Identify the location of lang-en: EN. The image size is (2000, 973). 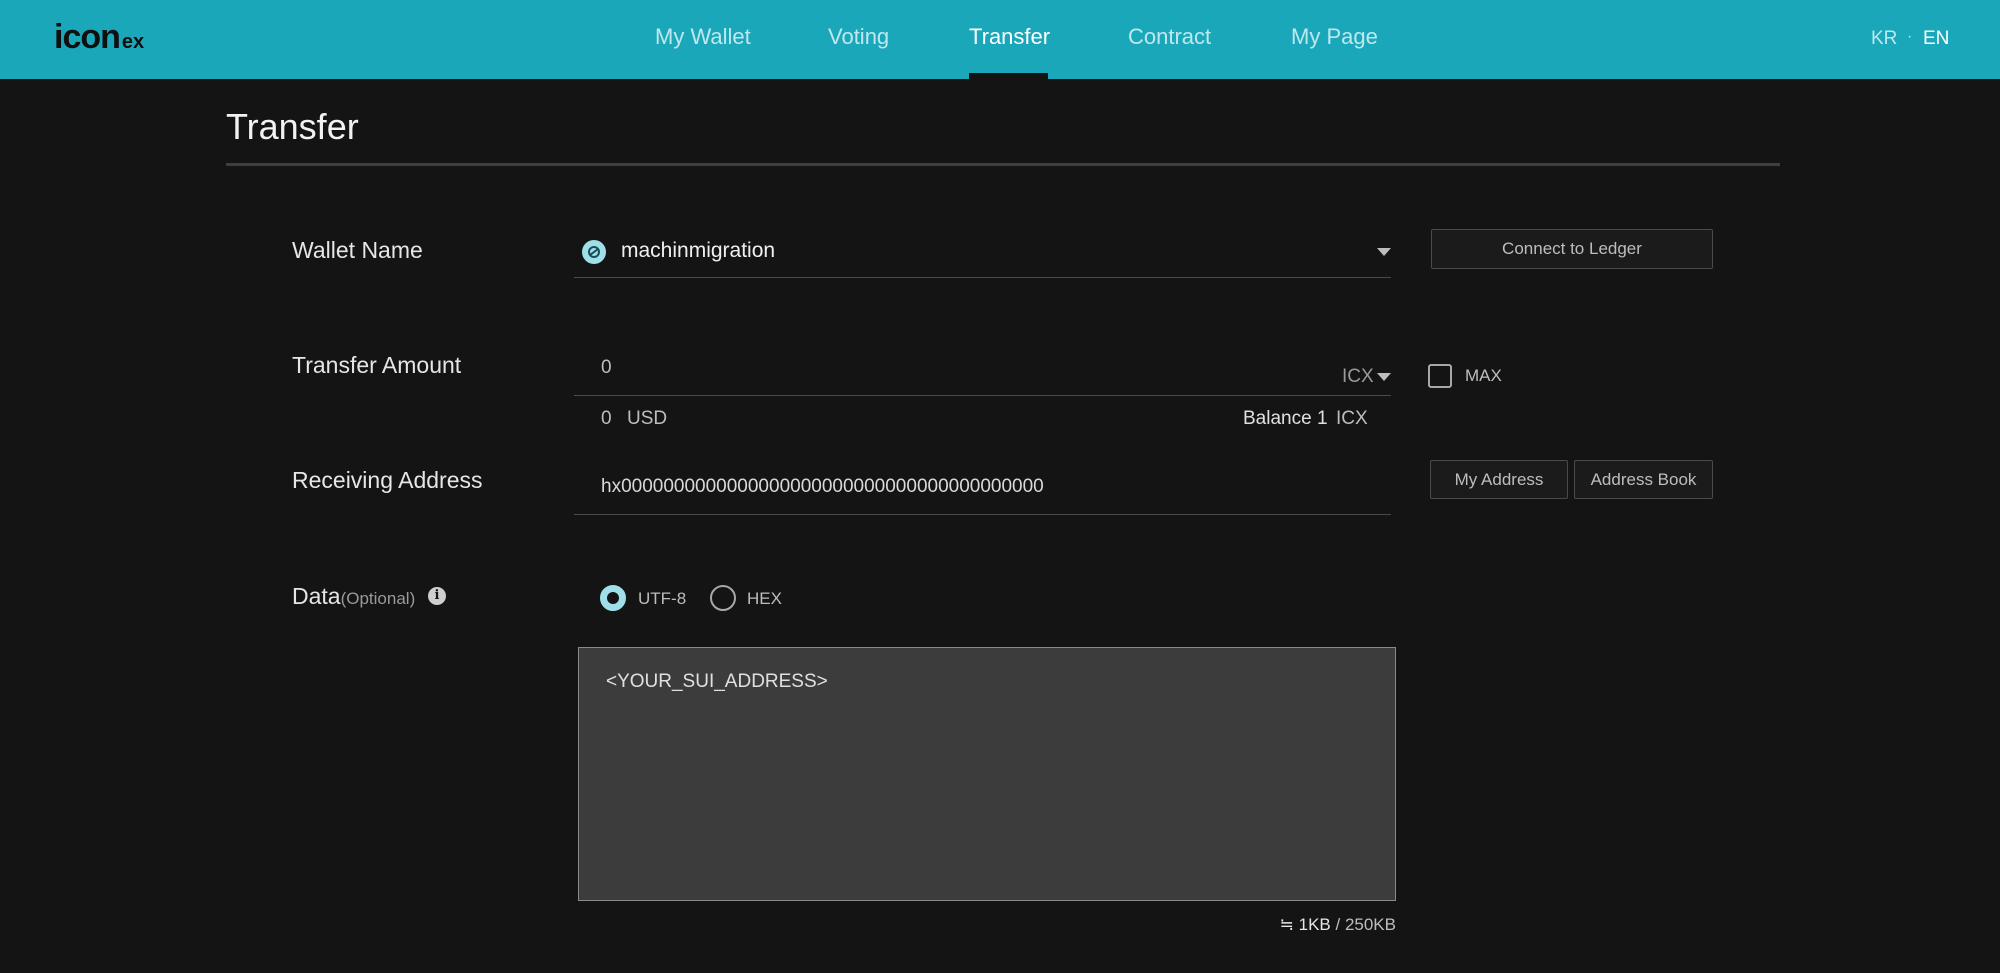
(1936, 39).